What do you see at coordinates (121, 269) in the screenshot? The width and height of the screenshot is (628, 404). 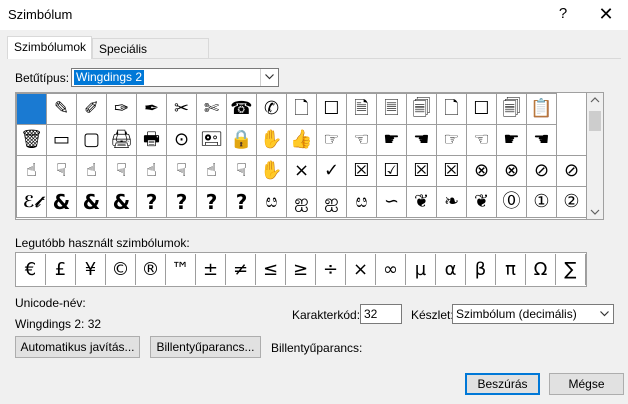 I see `recent-symbol-cell: ©` at bounding box center [121, 269].